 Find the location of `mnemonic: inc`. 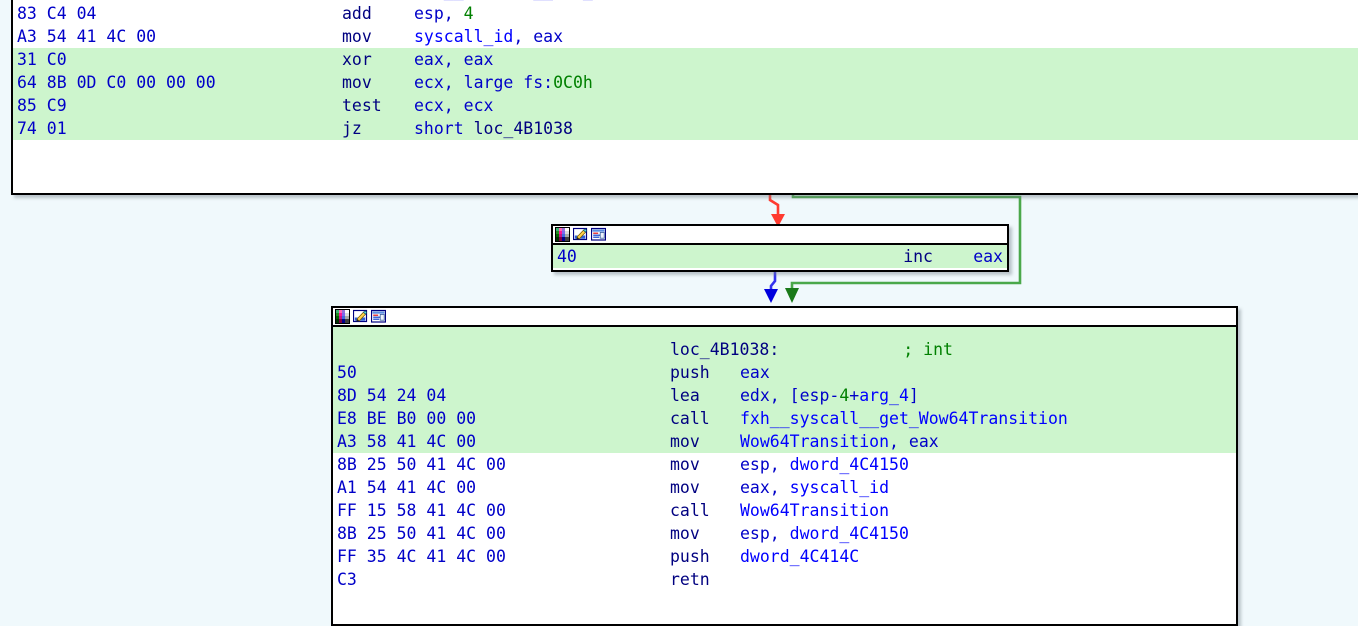

mnemonic: inc is located at coordinates (918, 256).